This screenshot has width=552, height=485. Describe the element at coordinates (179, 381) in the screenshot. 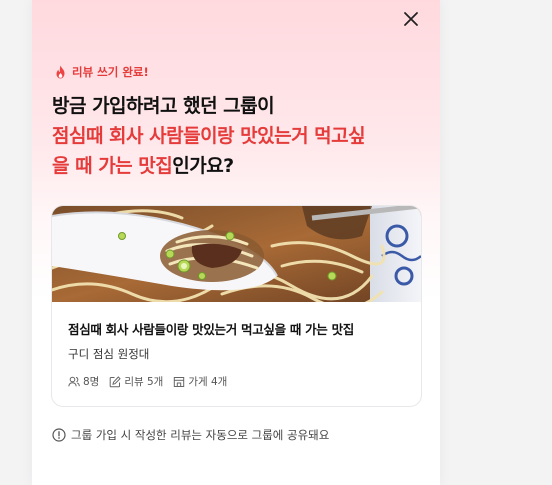

I see `store-icon` at that location.